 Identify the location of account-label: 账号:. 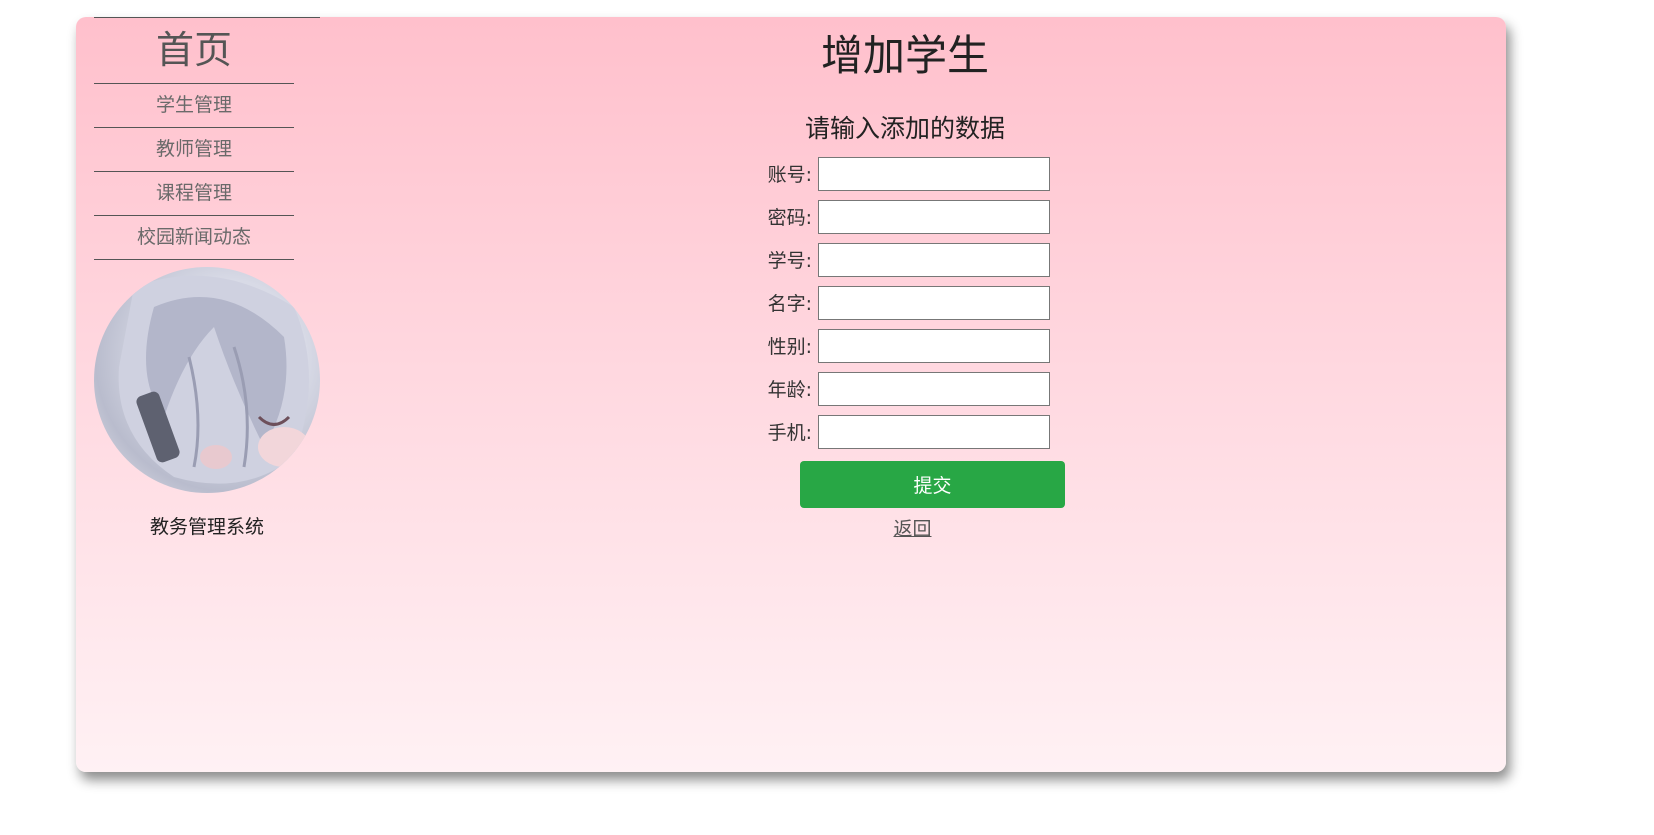
(789, 175).